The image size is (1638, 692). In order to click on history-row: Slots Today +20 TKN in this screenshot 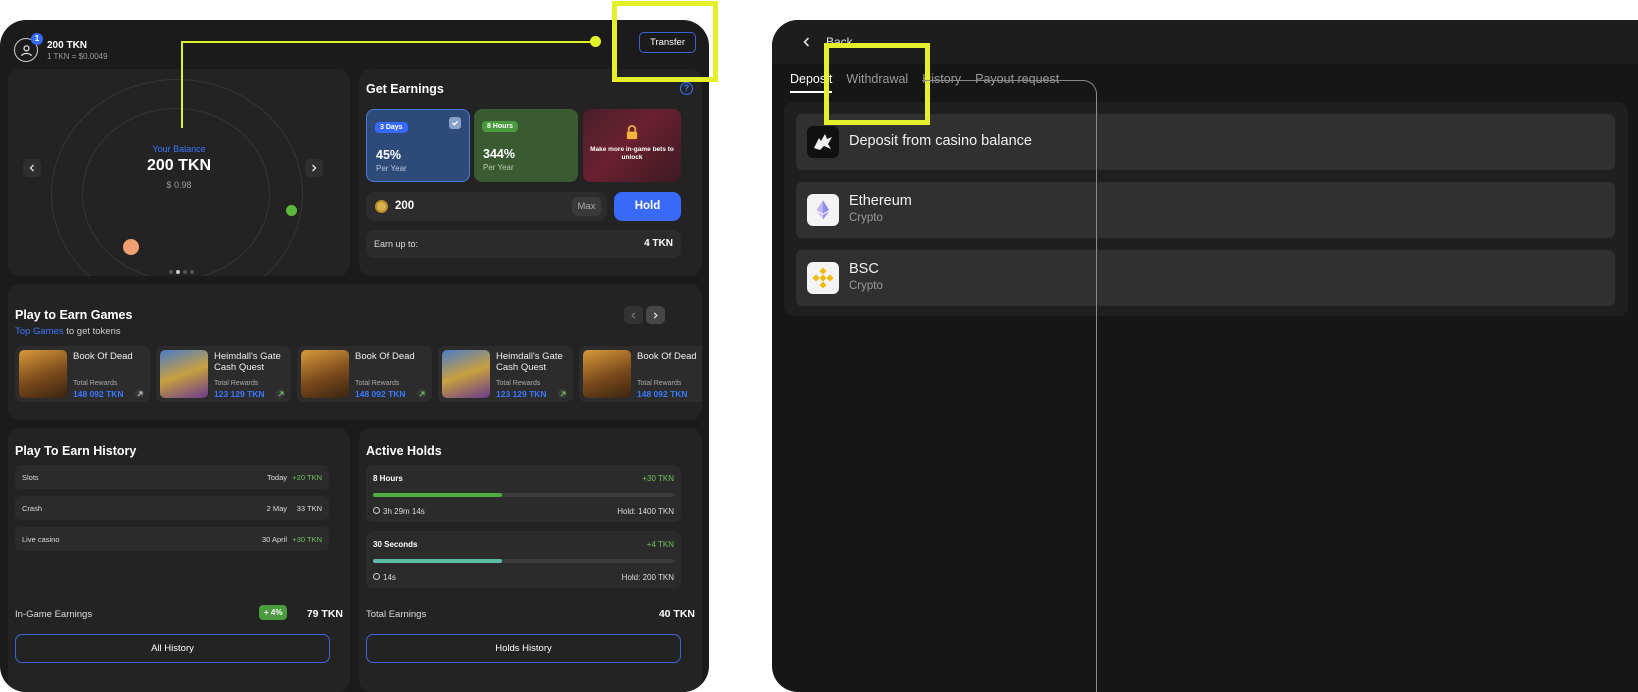, I will do `click(172, 477)`.